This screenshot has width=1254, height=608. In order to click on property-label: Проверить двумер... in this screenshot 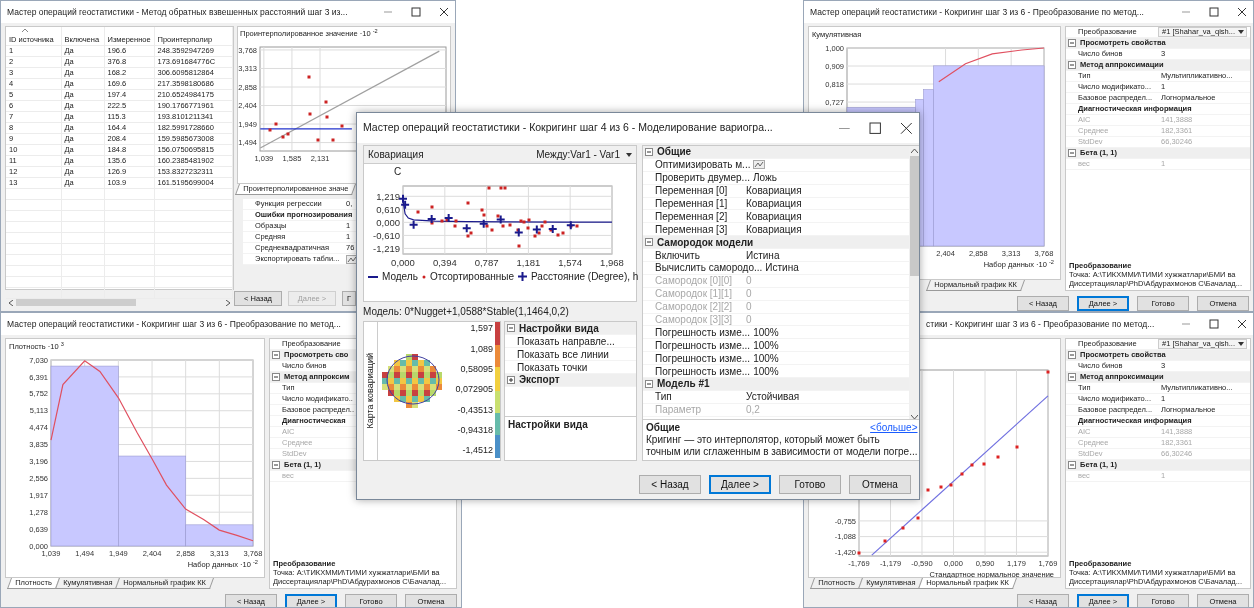, I will do `click(702, 178)`.